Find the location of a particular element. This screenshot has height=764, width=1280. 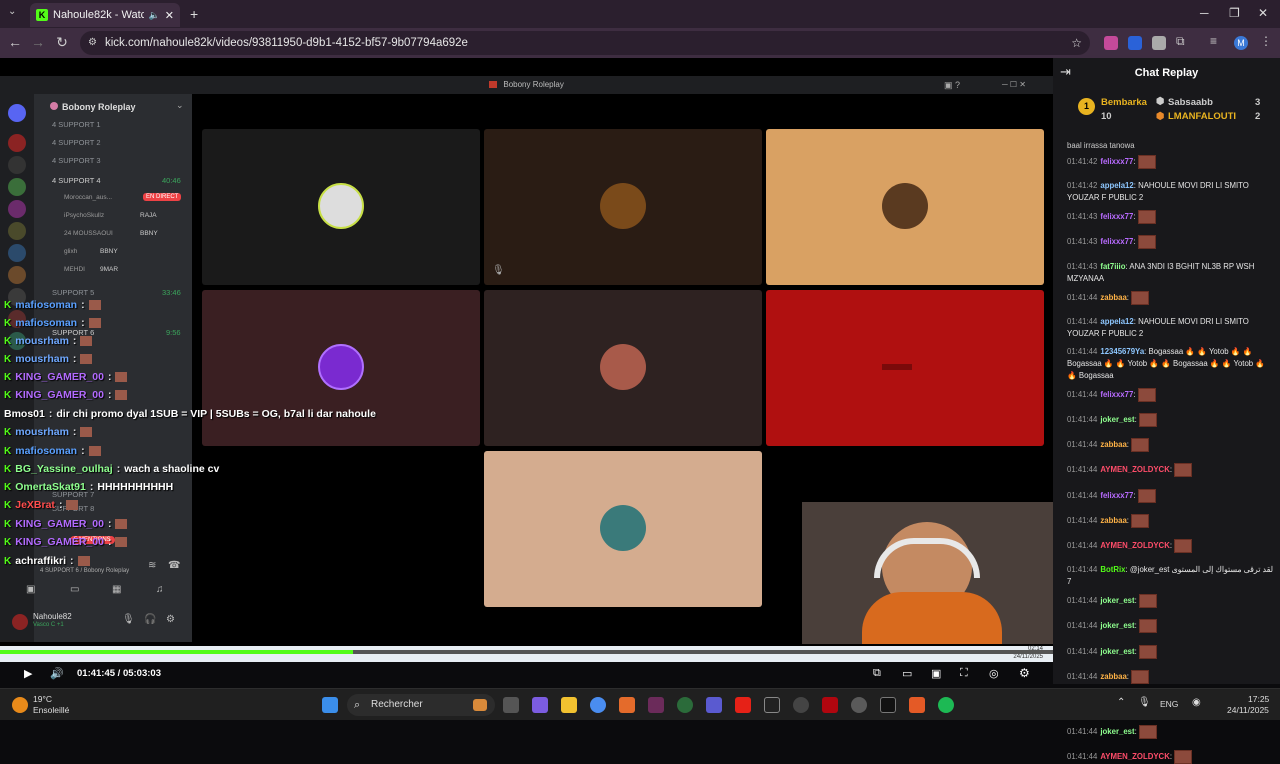

new-tab-icon: + is located at coordinates (194, 14).